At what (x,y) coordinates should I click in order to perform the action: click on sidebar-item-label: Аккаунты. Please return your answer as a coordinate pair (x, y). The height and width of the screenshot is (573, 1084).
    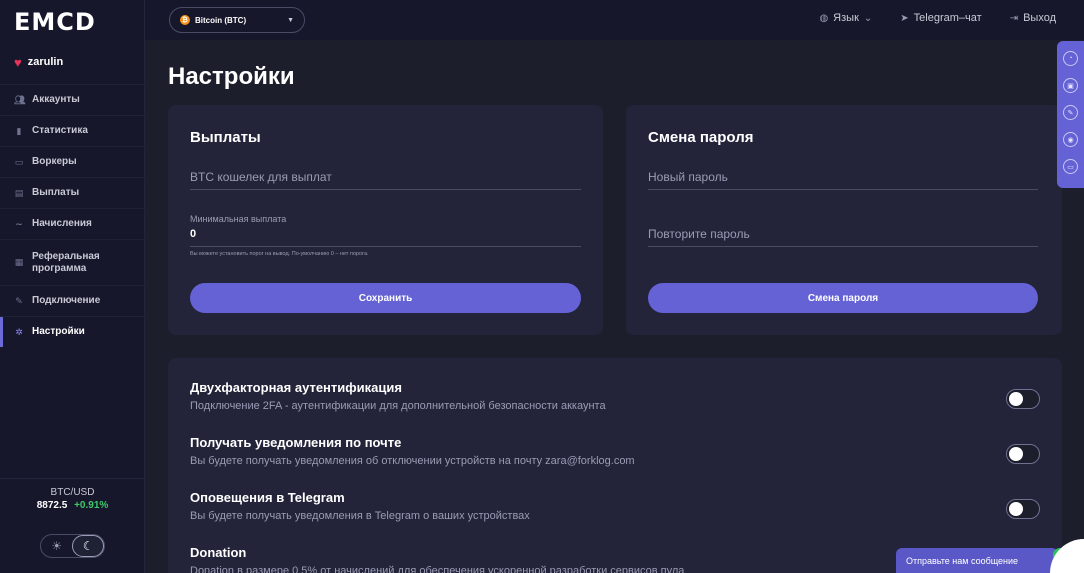
    Looking at the image, I should click on (56, 99).